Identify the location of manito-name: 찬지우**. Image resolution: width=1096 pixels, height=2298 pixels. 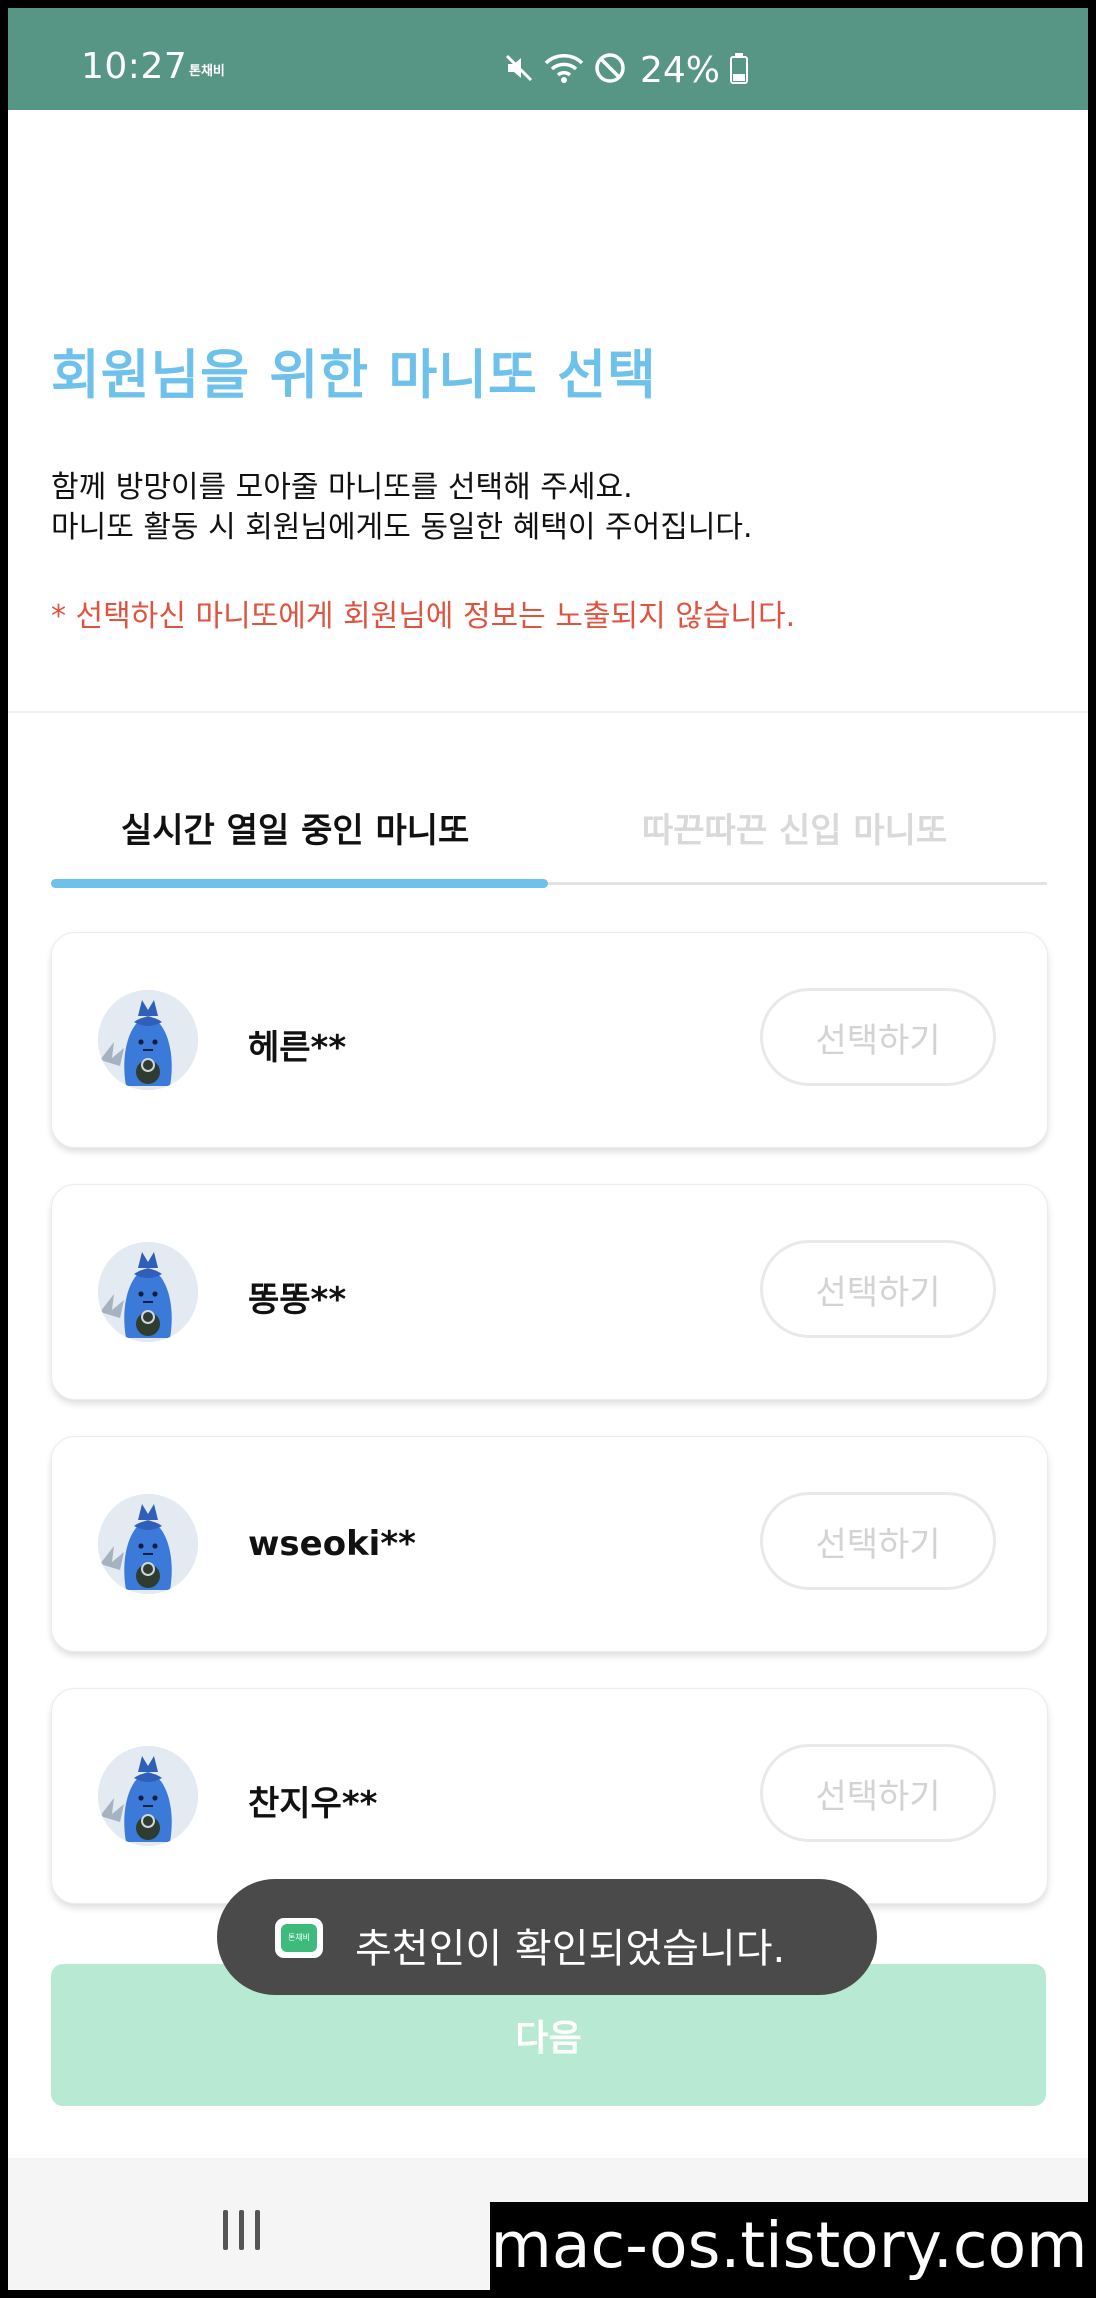
(313, 1804).